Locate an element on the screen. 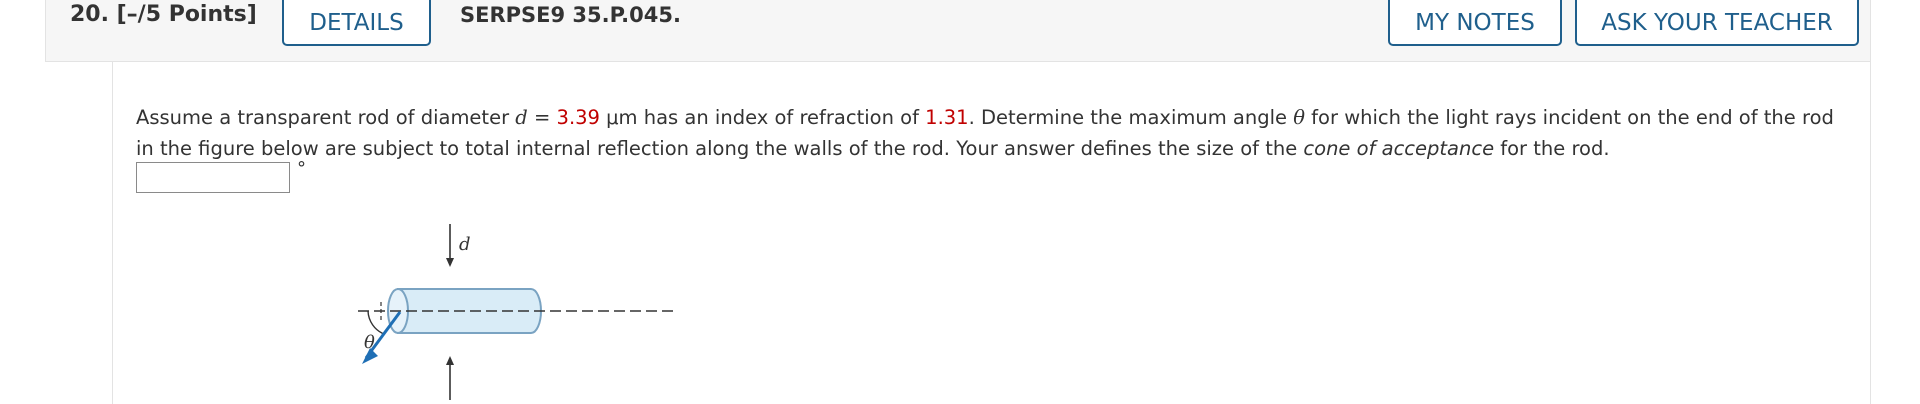 Image resolution: width=1920 pixels, height=404 pixels. rod-figure: d θ is located at coordinates (518, 312).